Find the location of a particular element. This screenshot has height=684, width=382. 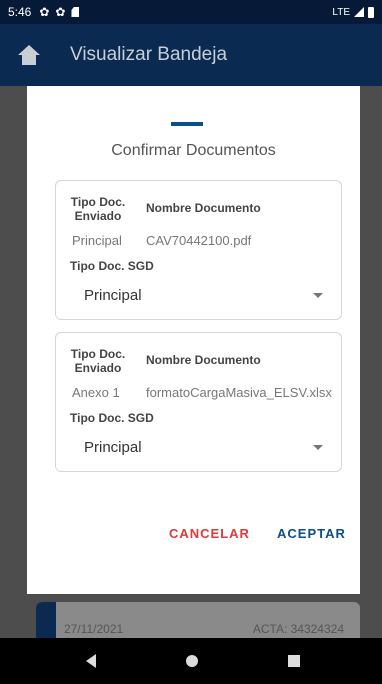

system-nav-bar is located at coordinates (191, 661).